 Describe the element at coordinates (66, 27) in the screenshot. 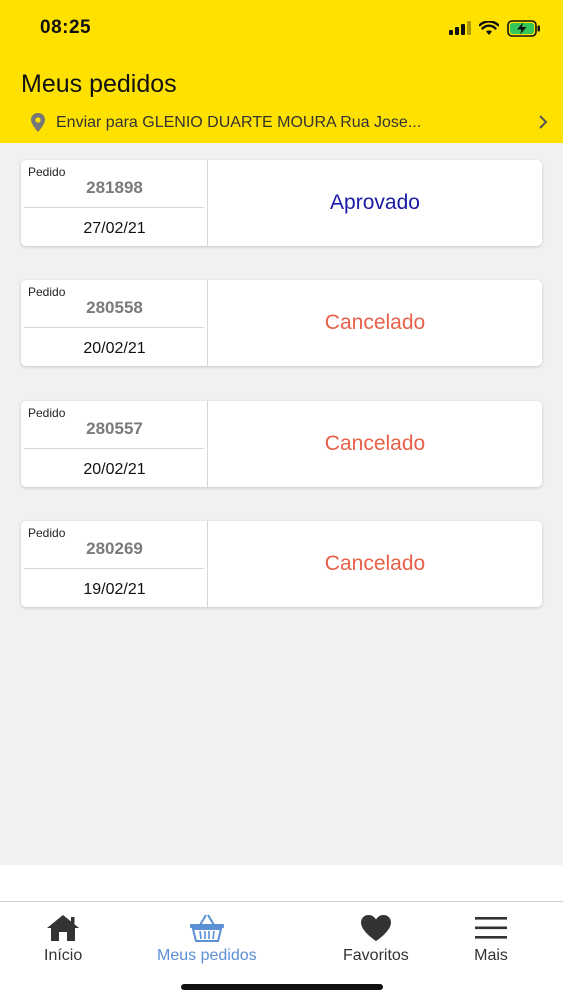

I see `status-time: 08:25` at that location.